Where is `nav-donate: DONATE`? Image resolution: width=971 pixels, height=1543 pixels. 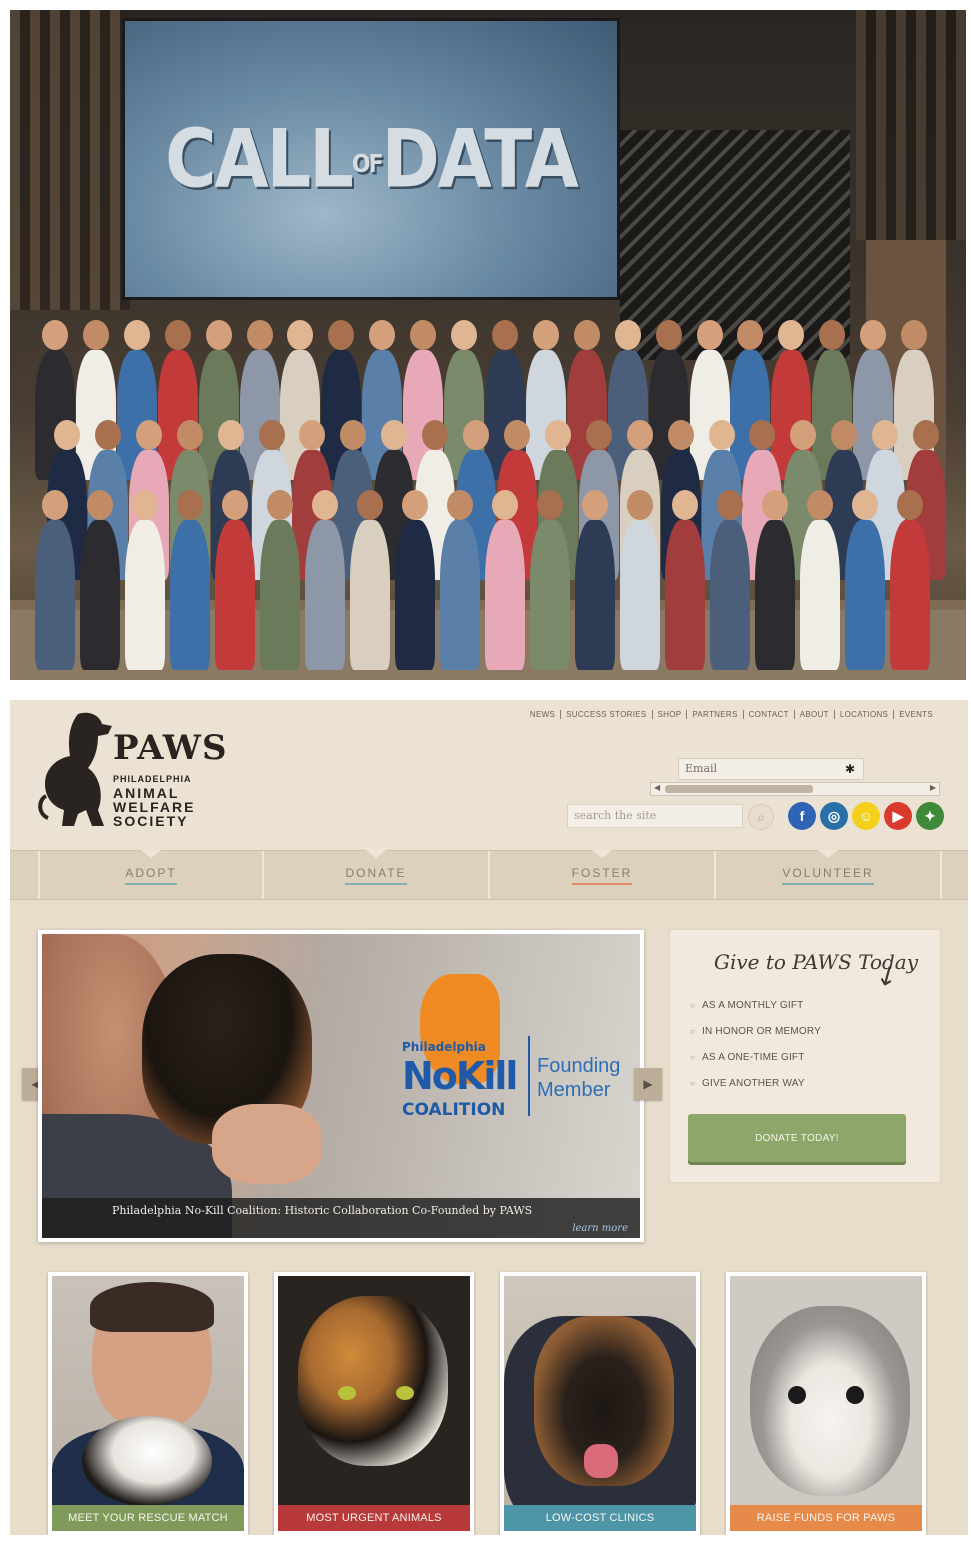 nav-donate: DONATE is located at coordinates (375, 874).